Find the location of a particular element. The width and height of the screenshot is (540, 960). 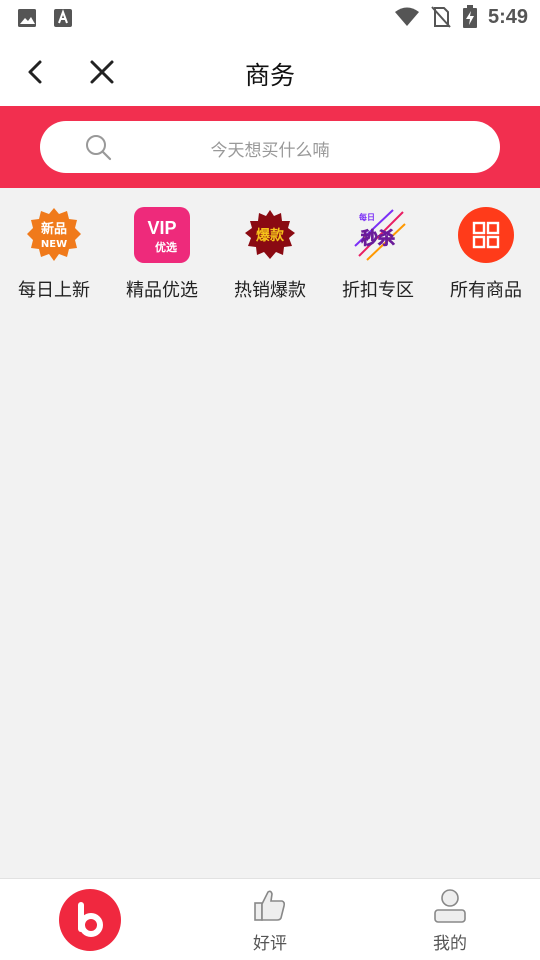

flash-sale-text: 秒杀 is located at coordinates (378, 238).